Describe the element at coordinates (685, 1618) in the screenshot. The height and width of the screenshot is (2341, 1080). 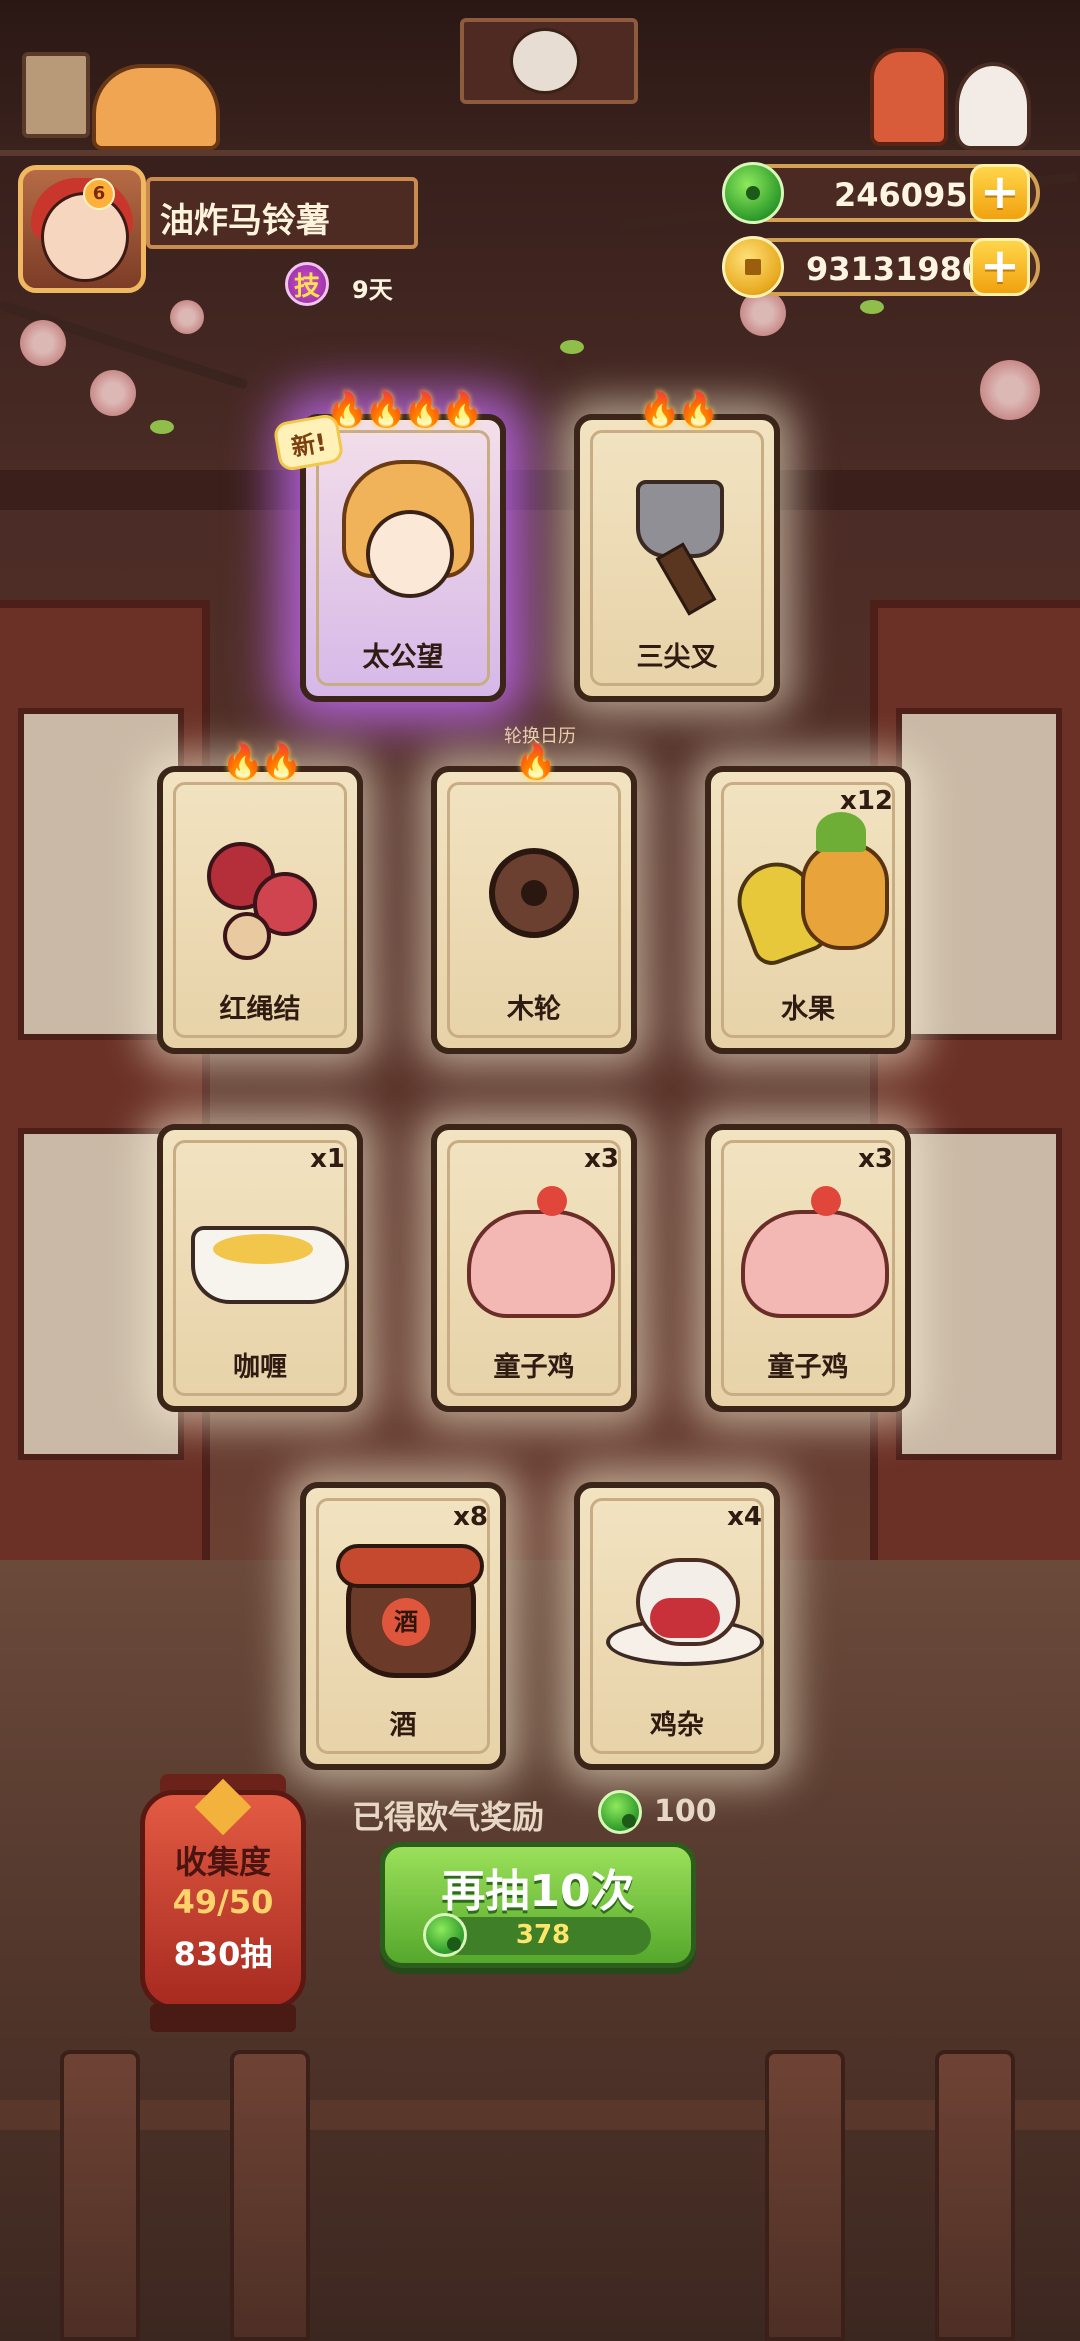
I see `giblets-icon` at that location.